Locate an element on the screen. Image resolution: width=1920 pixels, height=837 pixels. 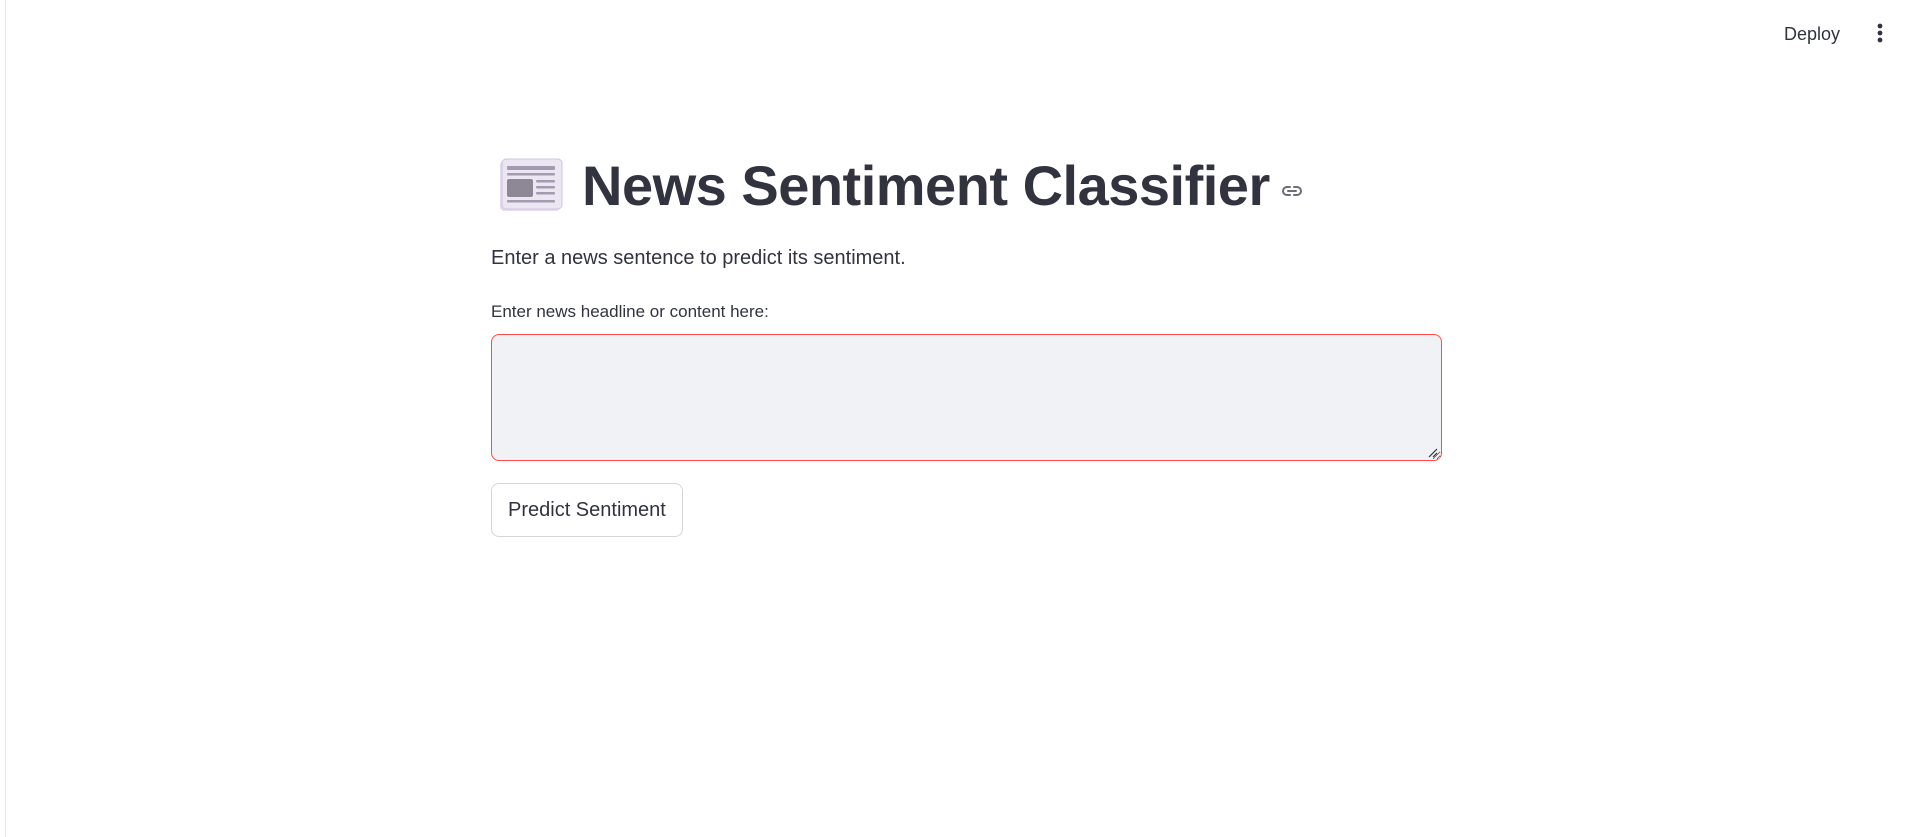
more-vertical-icon is located at coordinates (1880, 34).